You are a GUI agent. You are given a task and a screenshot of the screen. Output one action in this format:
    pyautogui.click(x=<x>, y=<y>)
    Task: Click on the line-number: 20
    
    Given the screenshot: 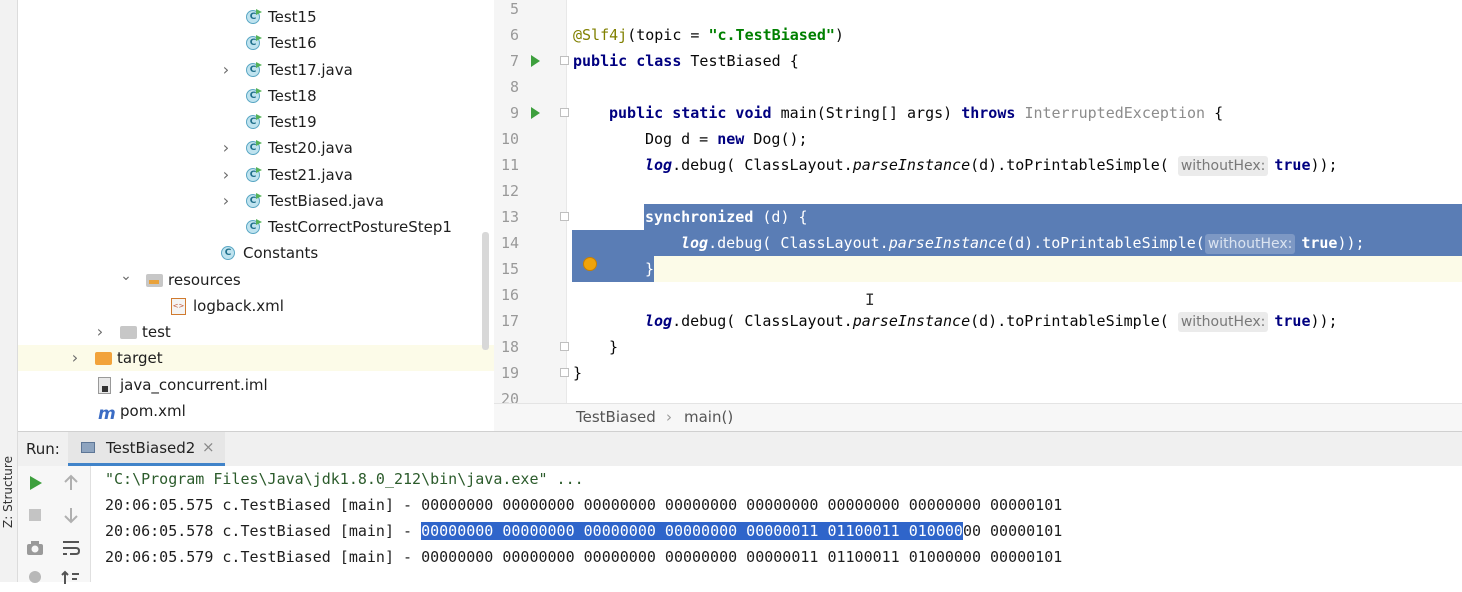 What is the action you would take?
    pyautogui.click(x=509, y=396)
    